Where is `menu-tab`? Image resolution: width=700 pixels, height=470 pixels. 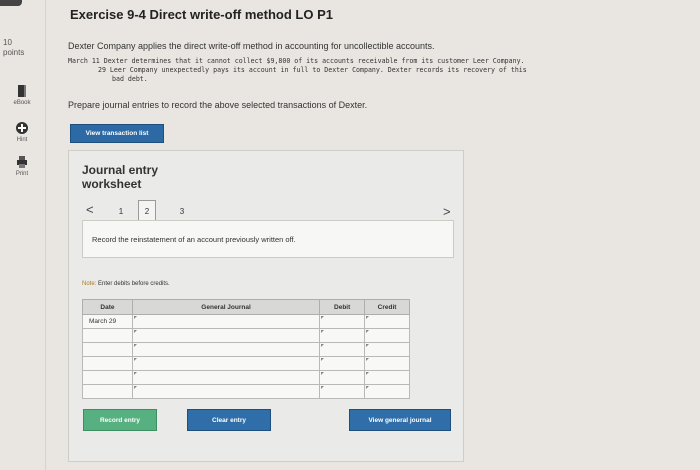 menu-tab is located at coordinates (11, 3).